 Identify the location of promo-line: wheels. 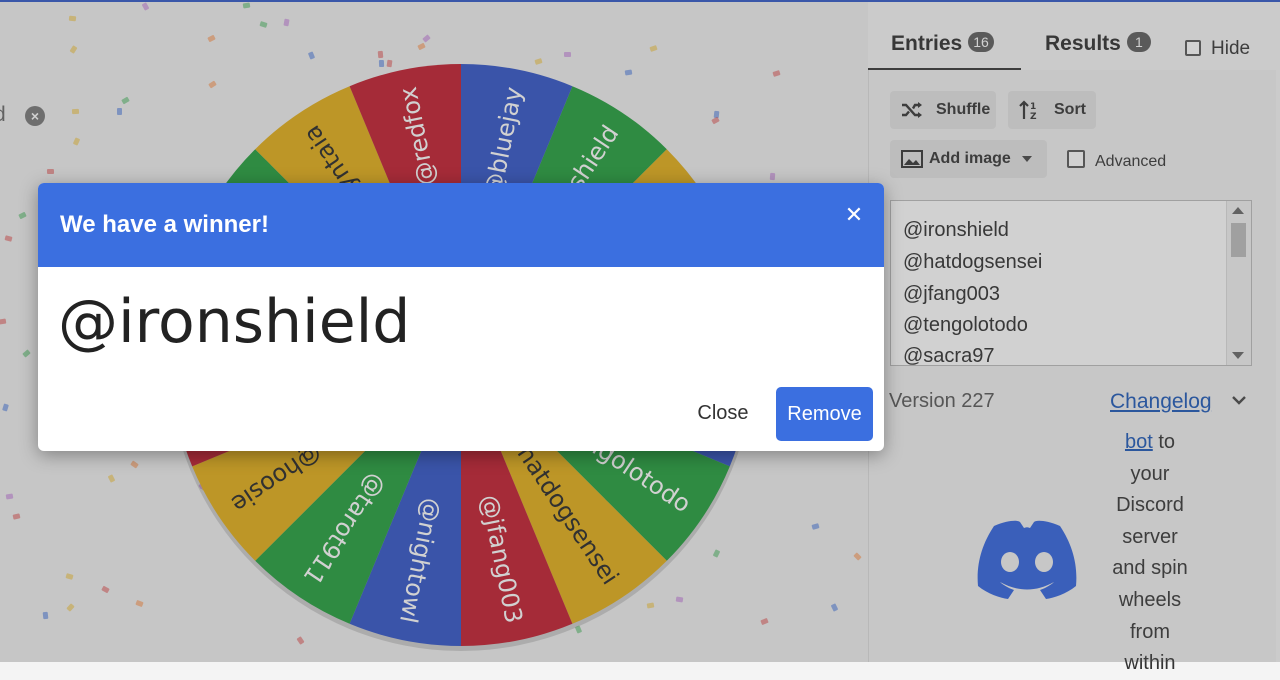
(1150, 599).